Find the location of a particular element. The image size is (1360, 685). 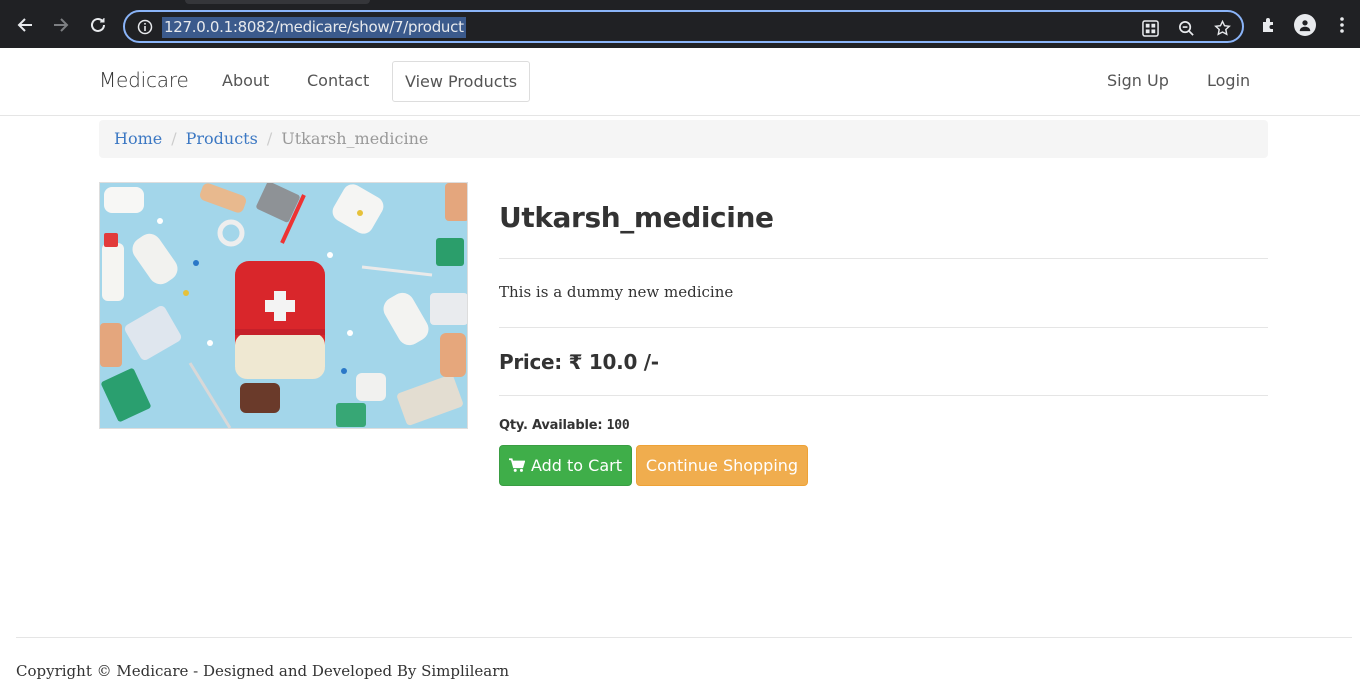

site-info-icon is located at coordinates (145, 27).